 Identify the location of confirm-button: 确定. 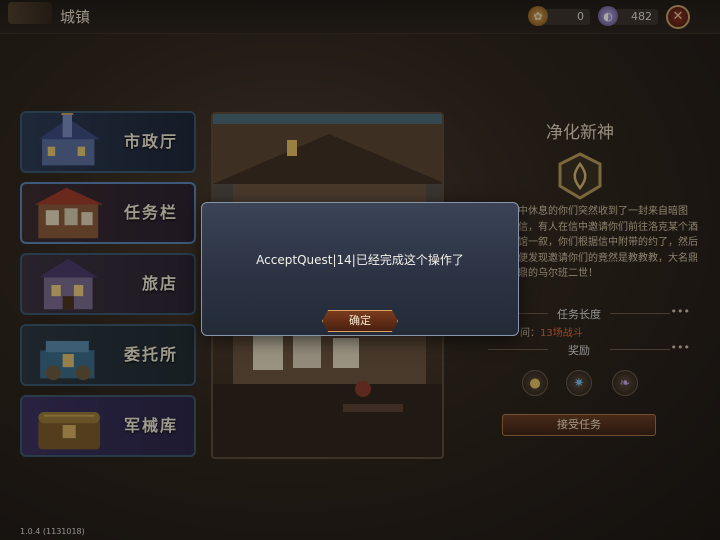
(360, 321).